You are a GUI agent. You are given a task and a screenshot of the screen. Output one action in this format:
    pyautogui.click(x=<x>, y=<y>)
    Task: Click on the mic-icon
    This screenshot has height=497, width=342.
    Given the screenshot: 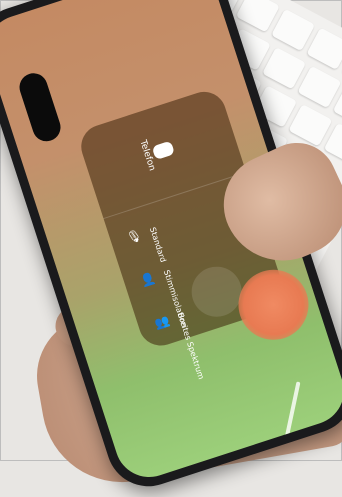 What is the action you would take?
    pyautogui.click(x=163, y=150)
    